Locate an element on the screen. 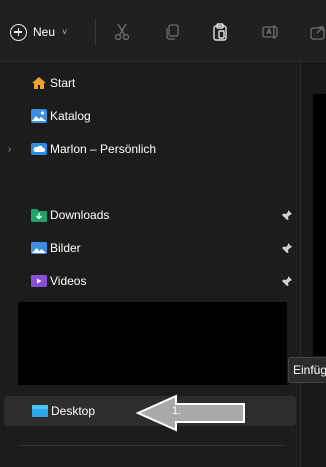 The image size is (326, 467). sidebar-item-label: Bilder is located at coordinates (65, 248).